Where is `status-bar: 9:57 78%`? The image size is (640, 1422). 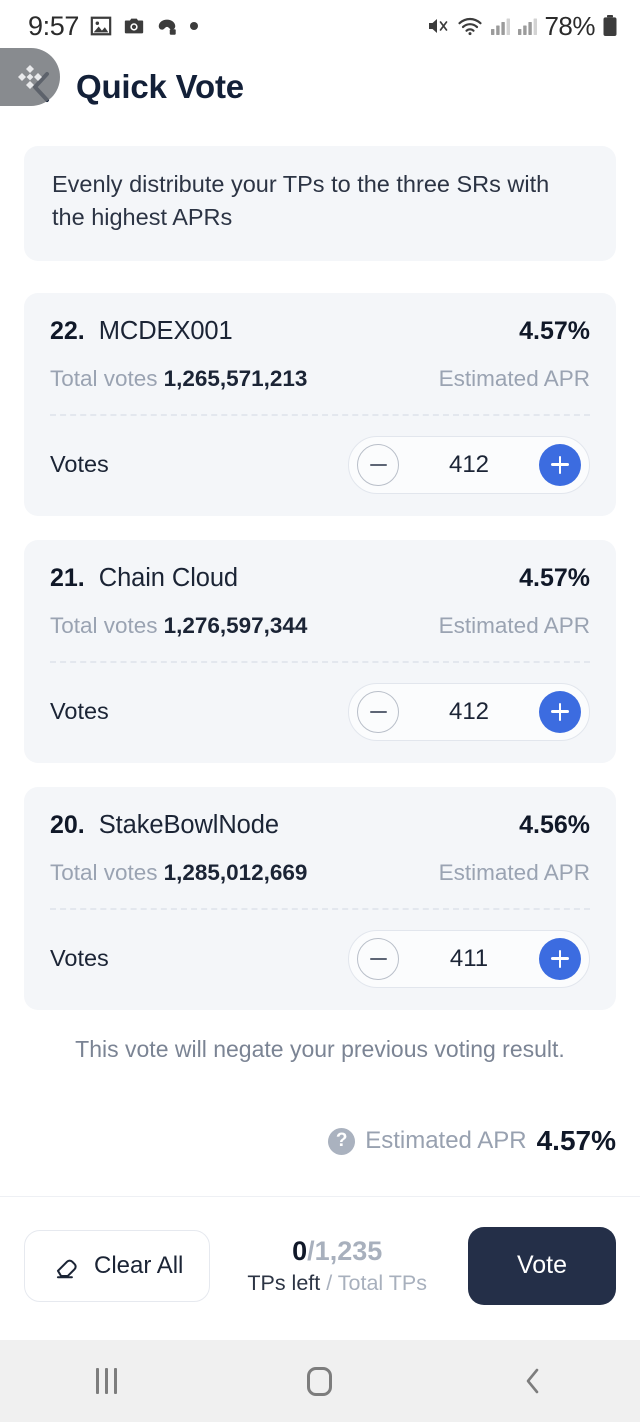
status-bar: 9:57 78% is located at coordinates (320, 26).